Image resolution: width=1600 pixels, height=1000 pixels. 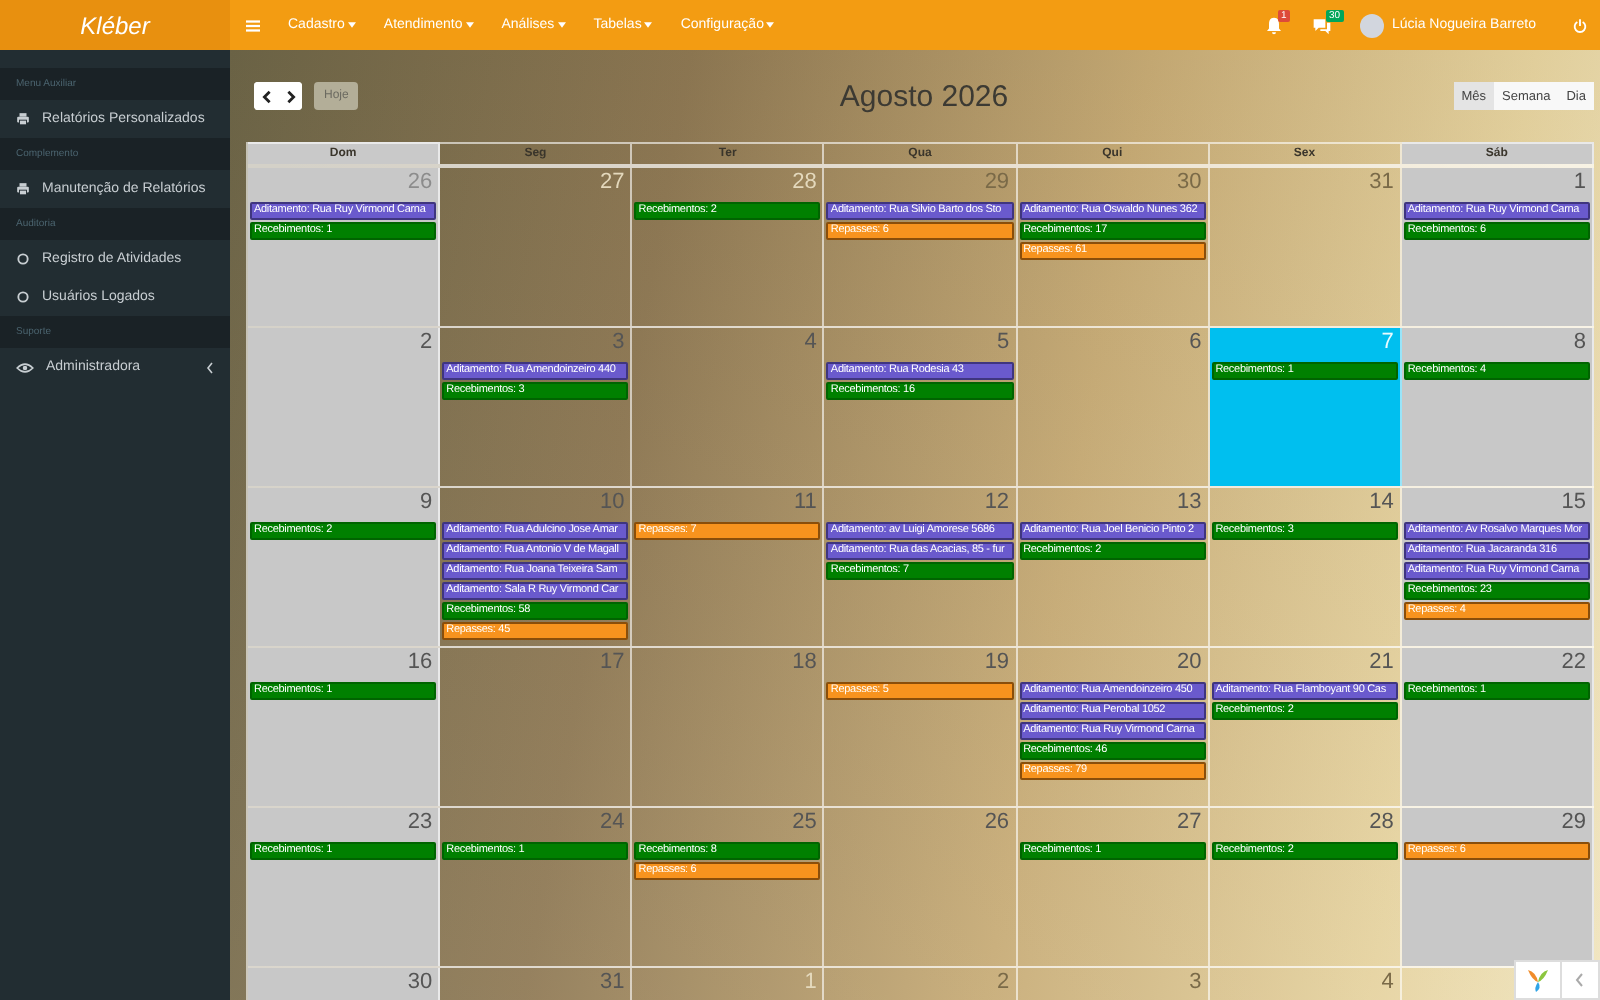 I want to click on day-number: 7, so click(x=1387, y=342).